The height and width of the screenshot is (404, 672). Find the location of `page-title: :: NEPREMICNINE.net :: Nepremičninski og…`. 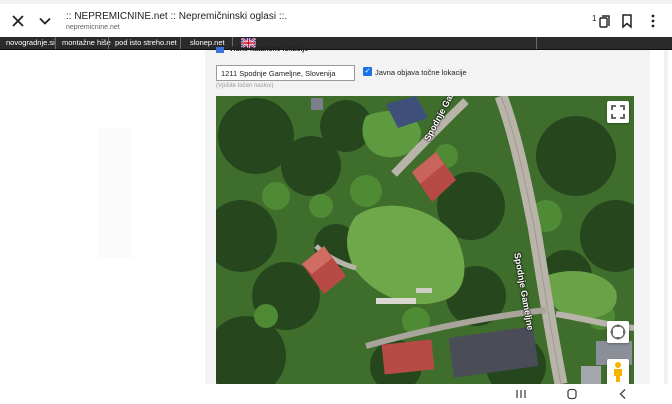

page-title: :: NEPREMICNINE.net :: Nepremičninski og… is located at coordinates (177, 16).